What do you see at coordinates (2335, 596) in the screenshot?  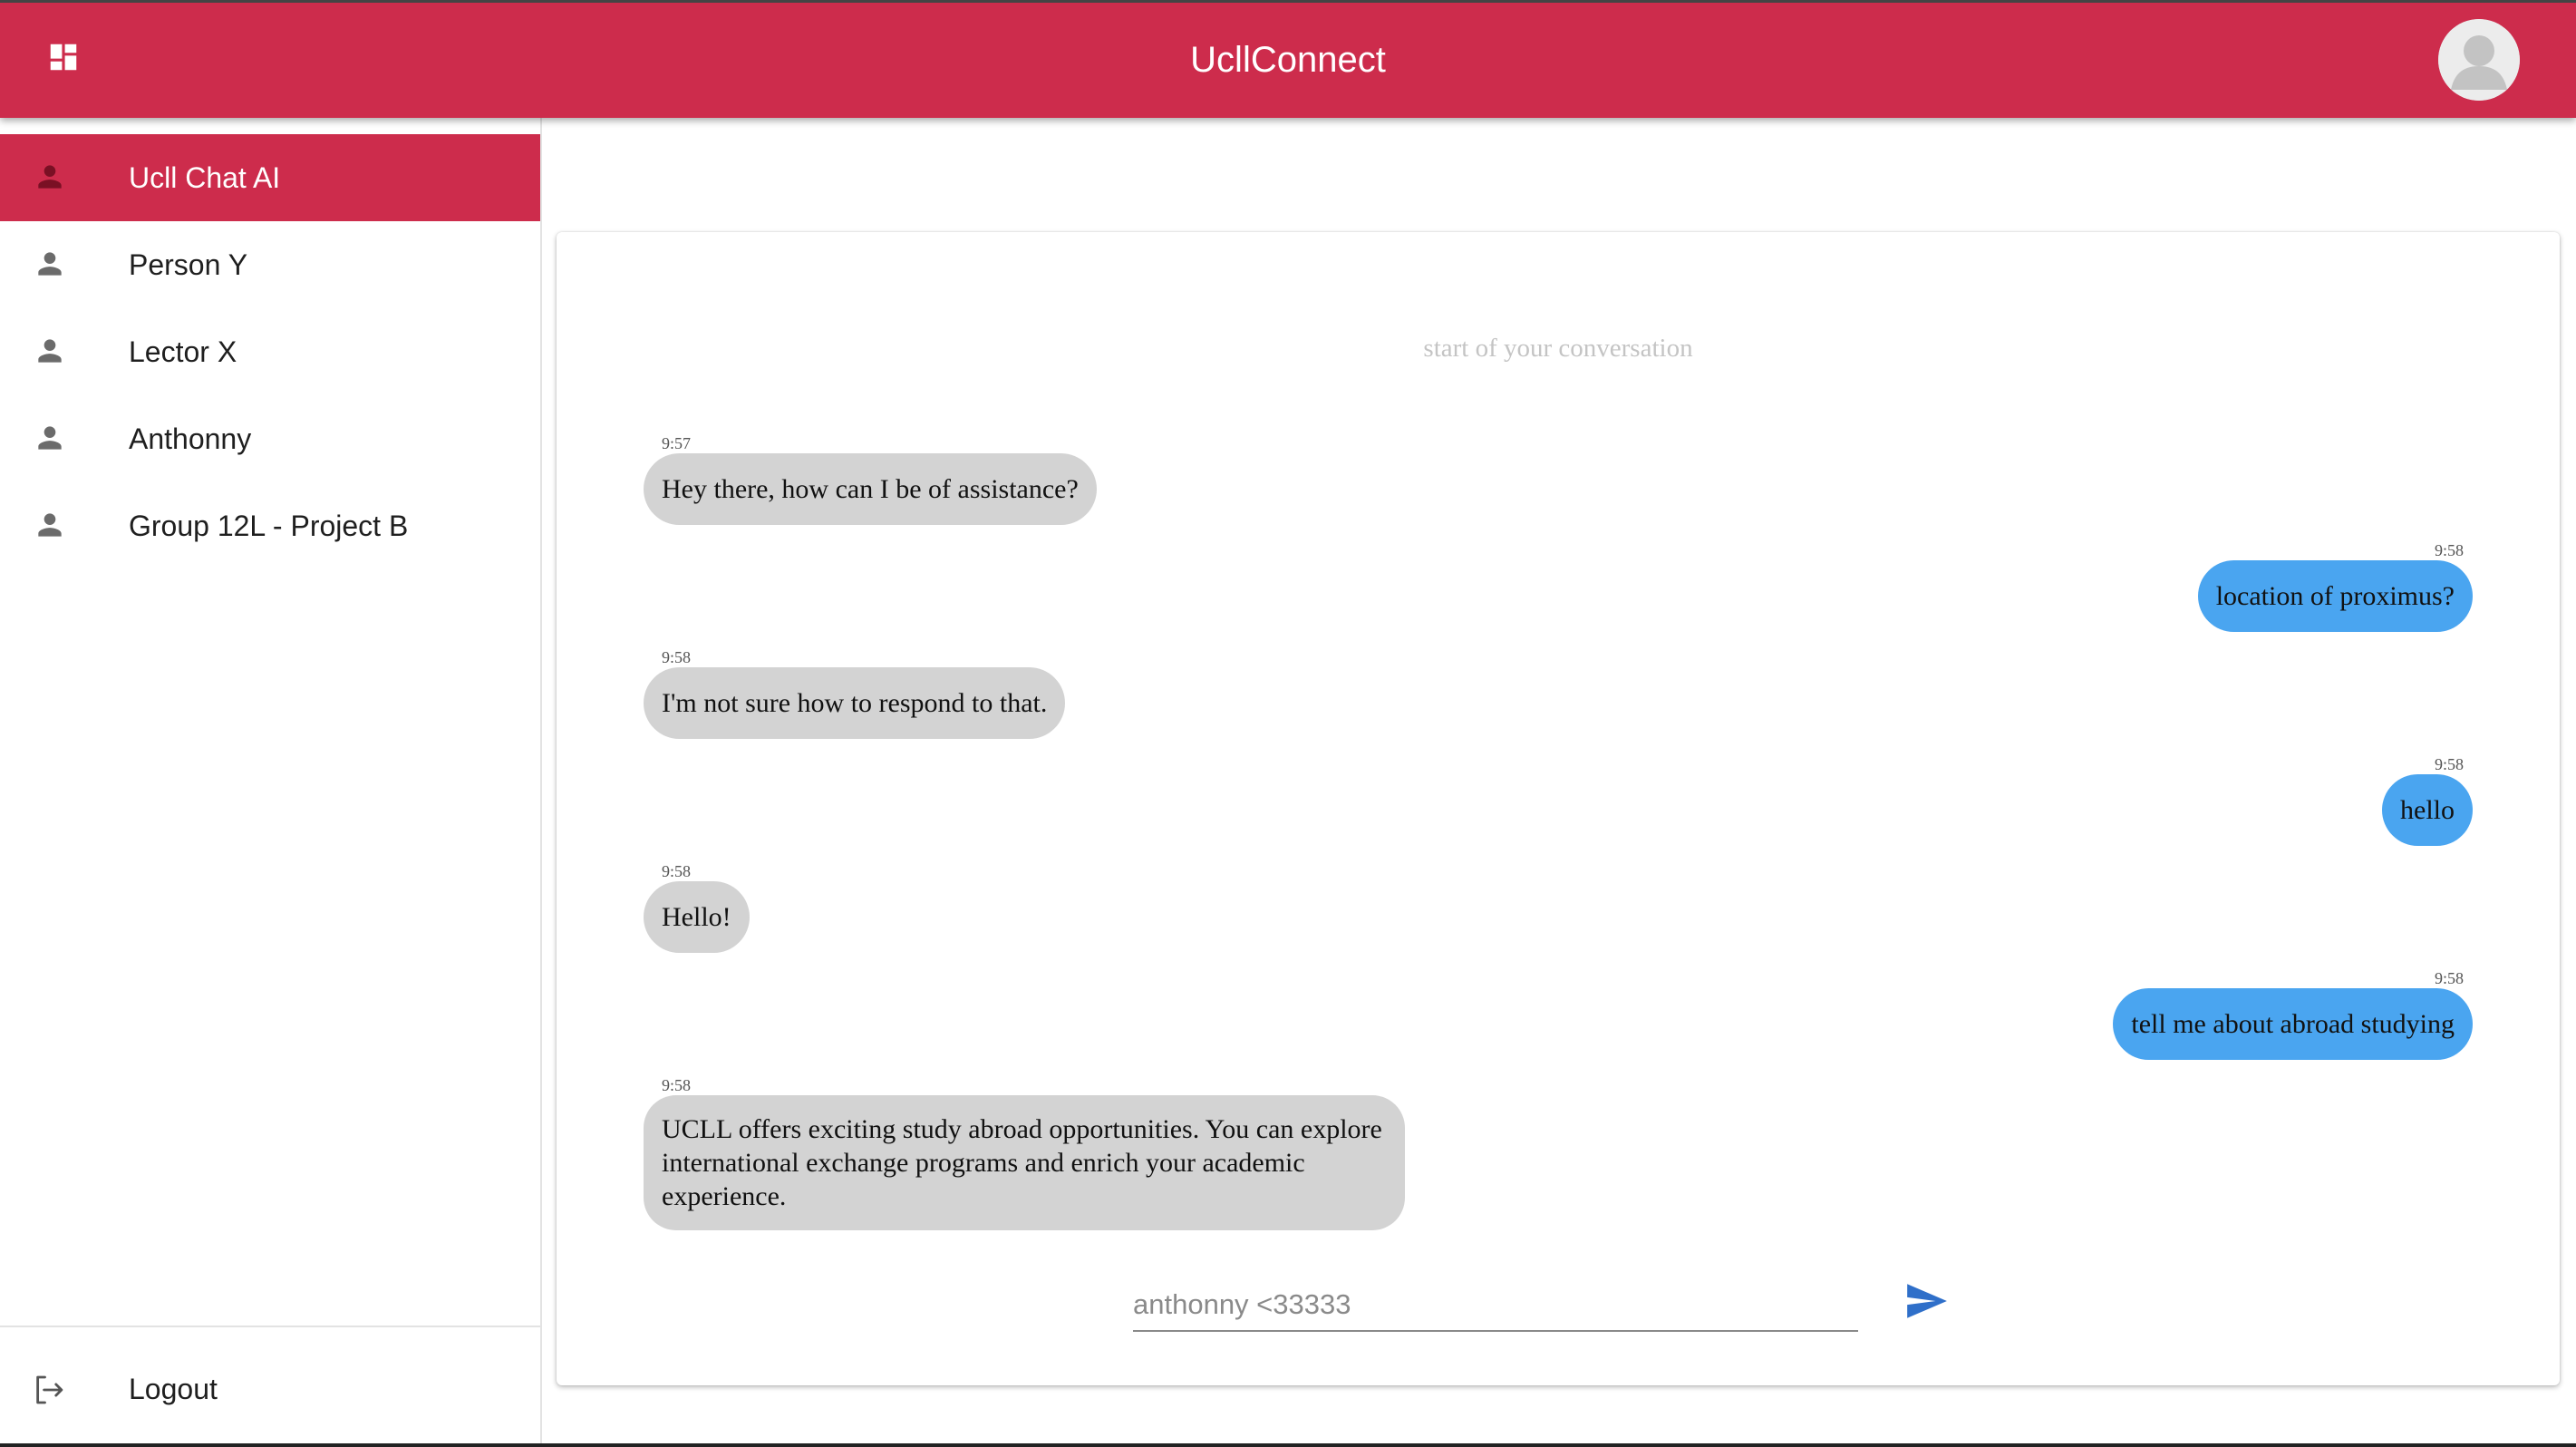 I see `message-bubble: location of proximus?` at bounding box center [2335, 596].